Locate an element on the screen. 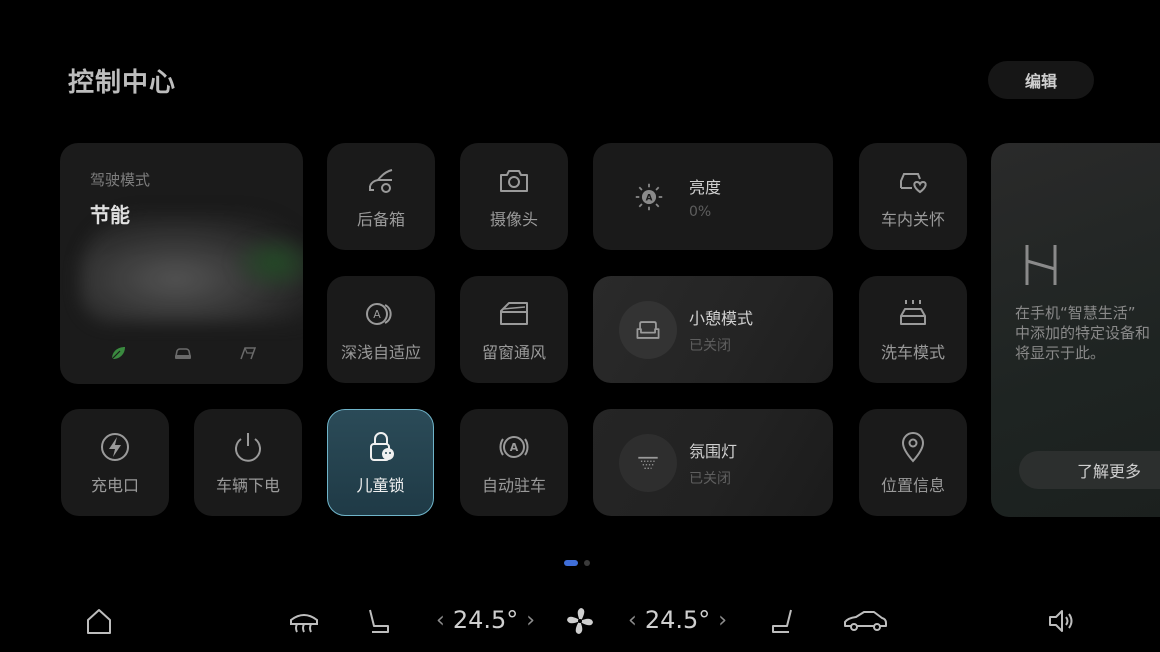 The image size is (1160, 652). location-label: 位置信息 is located at coordinates (912, 485).